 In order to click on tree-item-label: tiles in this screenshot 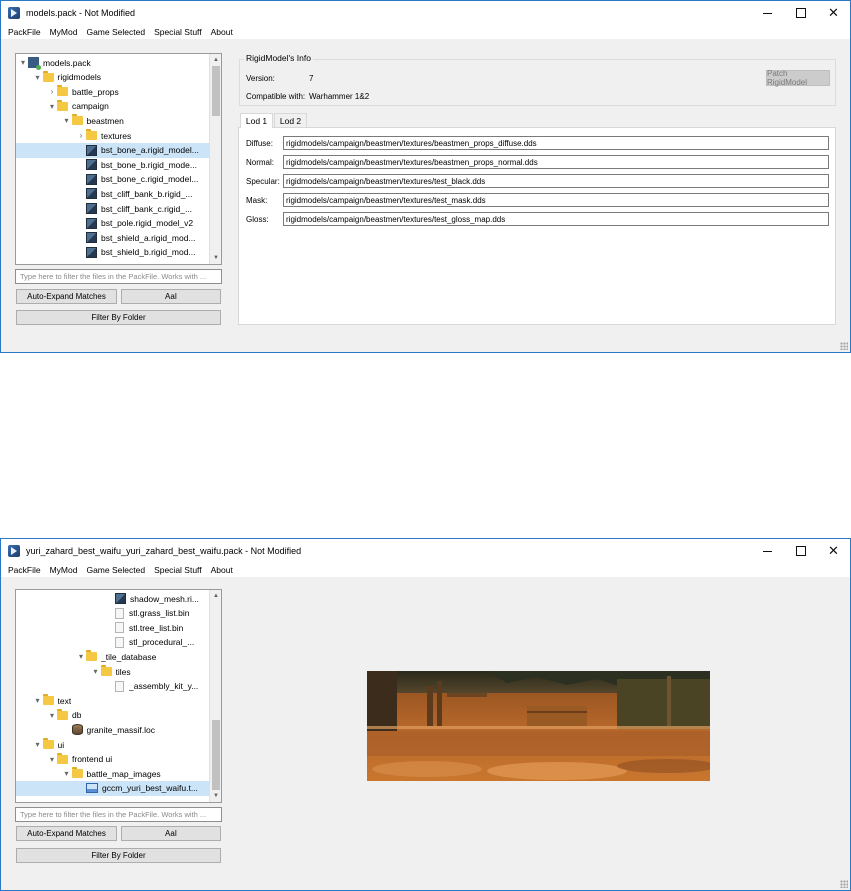, I will do `click(123, 671)`.